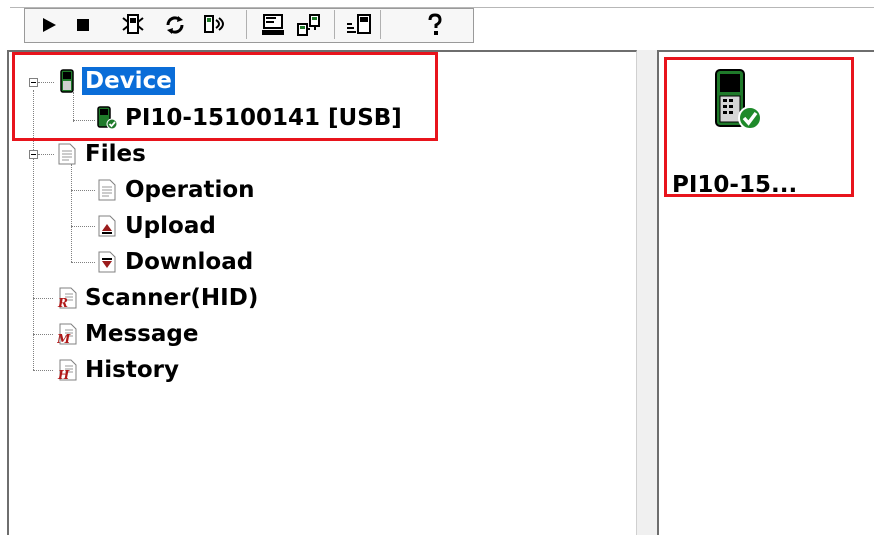  Describe the element at coordinates (189, 262) in the screenshot. I see `tree-label: Download` at that location.